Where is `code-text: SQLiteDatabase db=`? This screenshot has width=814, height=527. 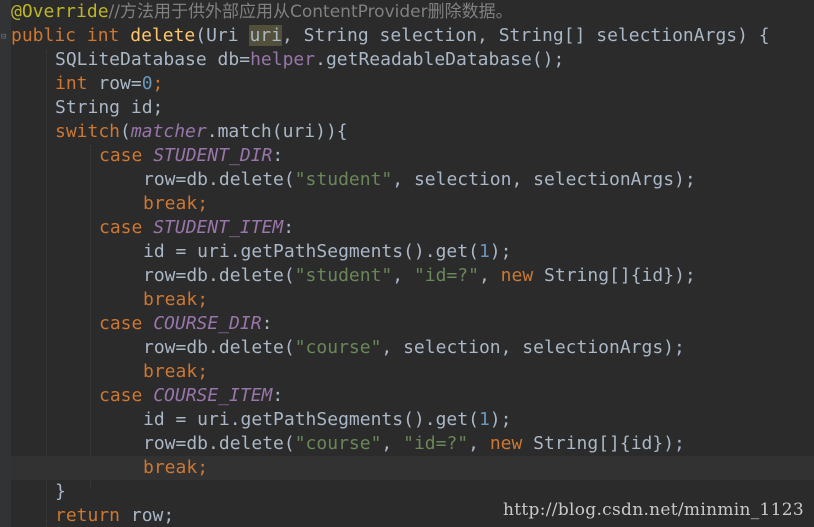 code-text: SQLiteDatabase db= is located at coordinates (153, 59).